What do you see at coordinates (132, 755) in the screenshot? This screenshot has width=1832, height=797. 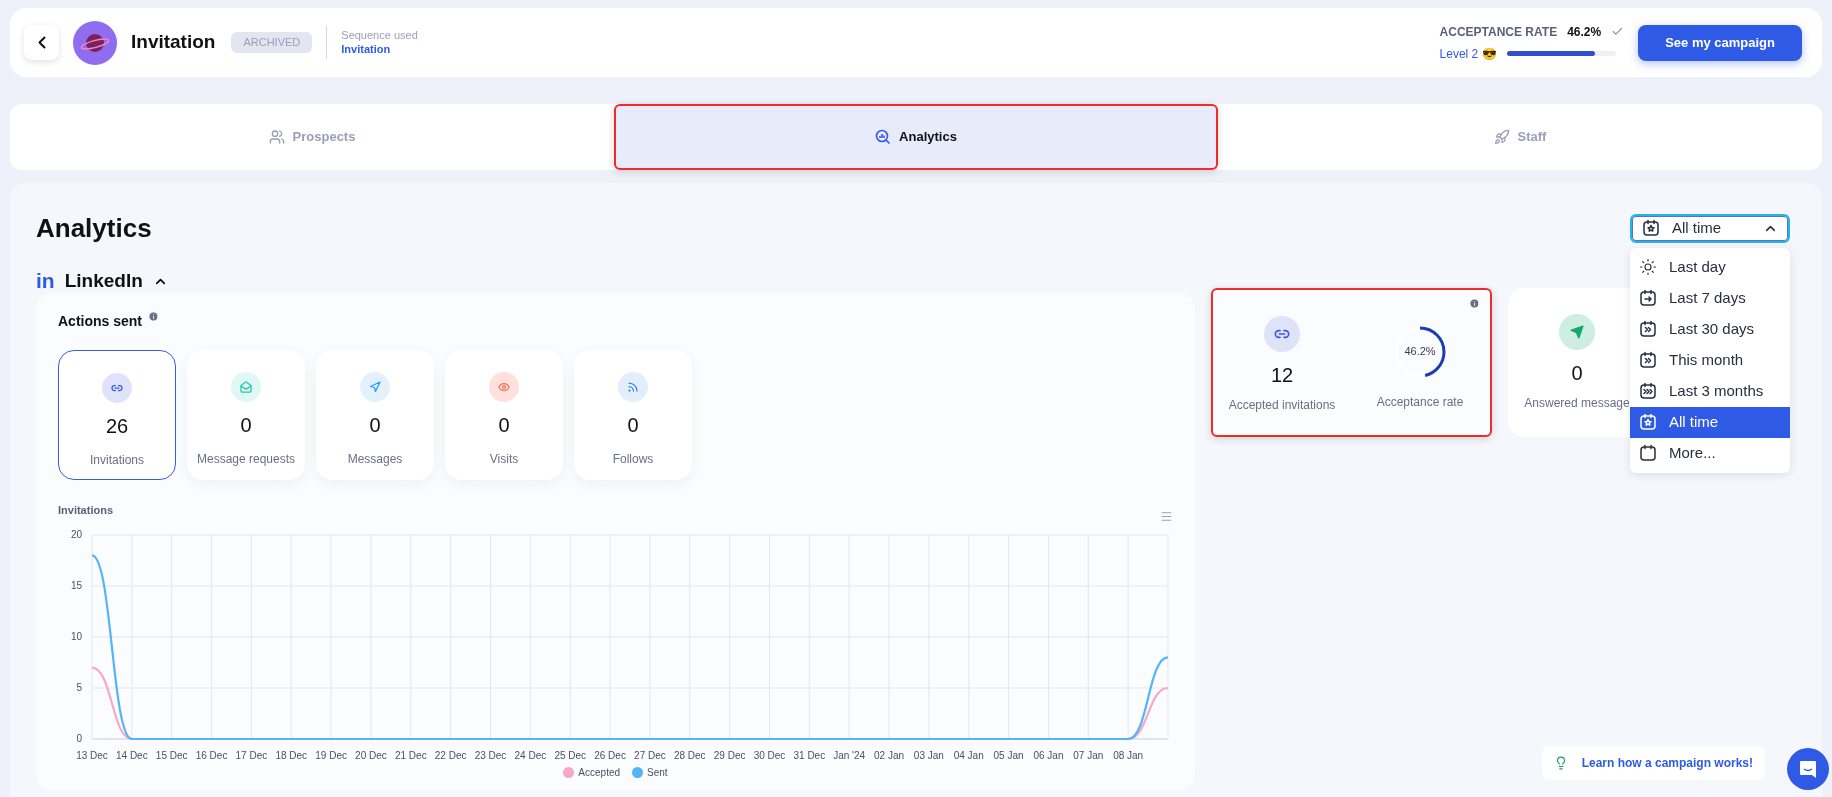 I see `x-axis-label: 14 Dec` at bounding box center [132, 755].